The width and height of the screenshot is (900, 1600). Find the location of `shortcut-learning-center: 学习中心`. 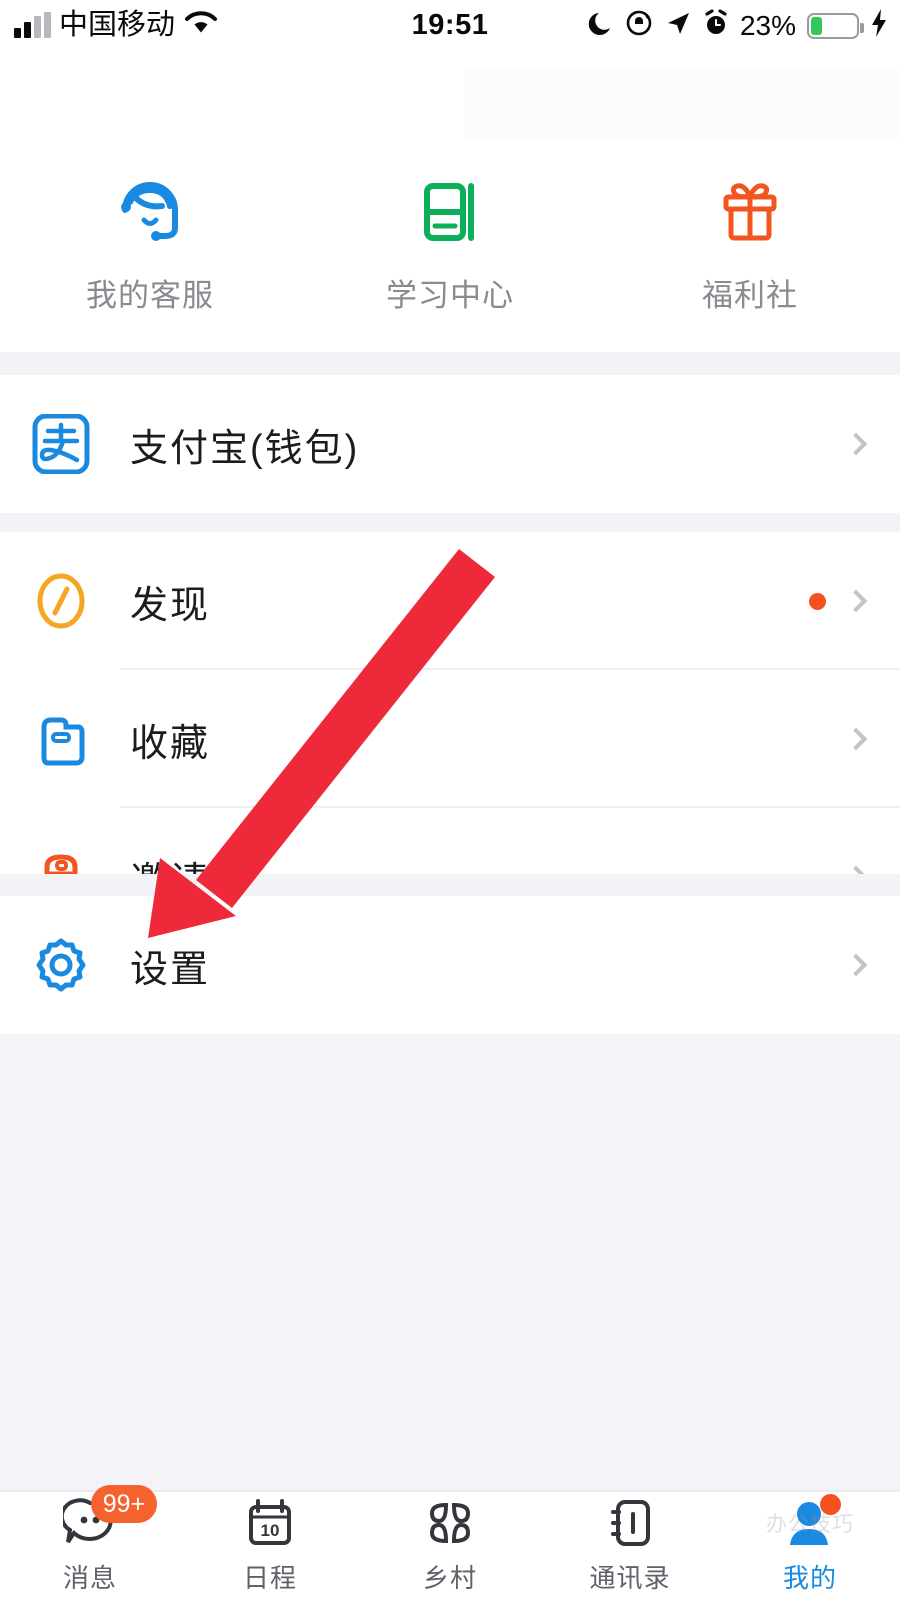

shortcut-learning-center: 学习中心 is located at coordinates (450, 245).